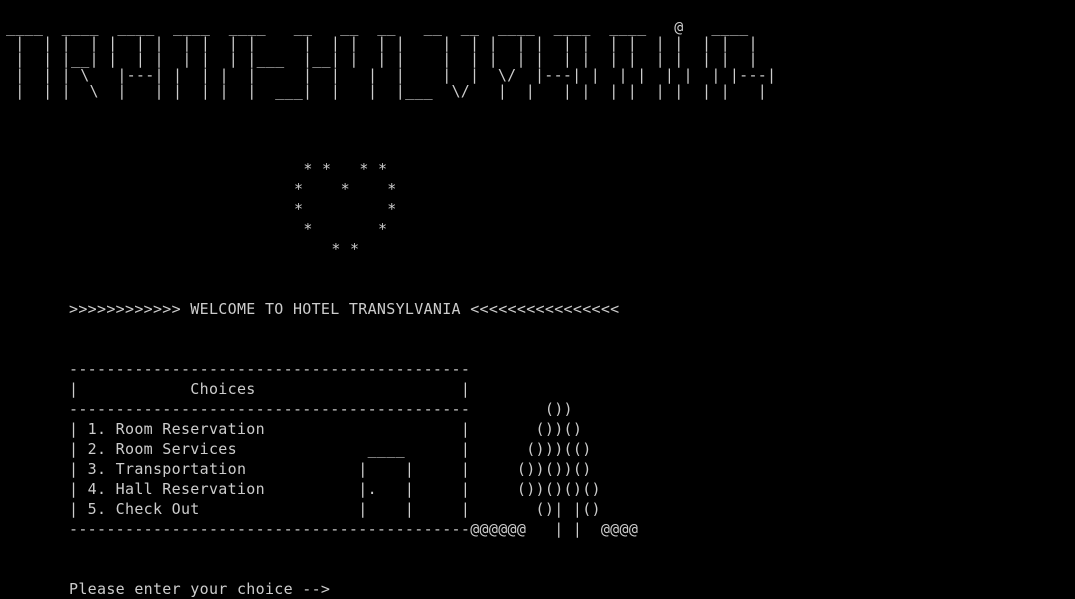 The image size is (1075, 599). Describe the element at coordinates (345, 209) in the screenshot. I see `heart-art: * * * * * * * * * * * * *` at that location.